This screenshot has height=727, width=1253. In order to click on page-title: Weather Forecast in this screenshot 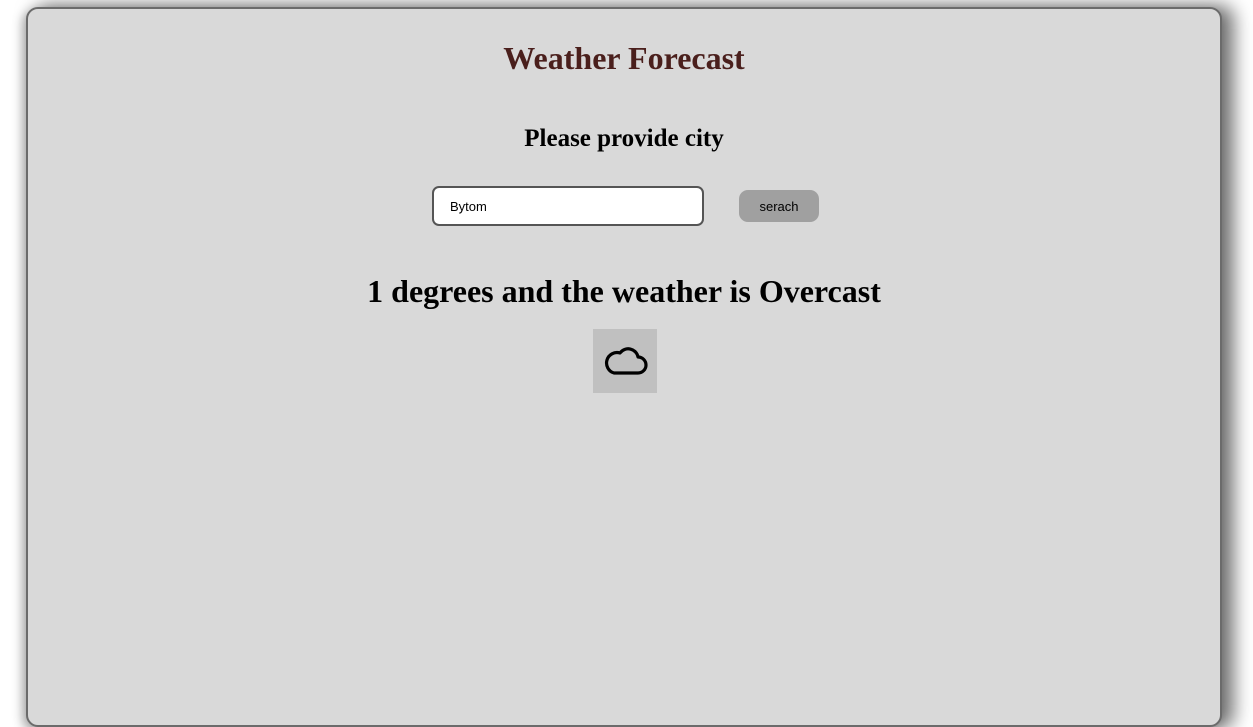, I will do `click(624, 58)`.